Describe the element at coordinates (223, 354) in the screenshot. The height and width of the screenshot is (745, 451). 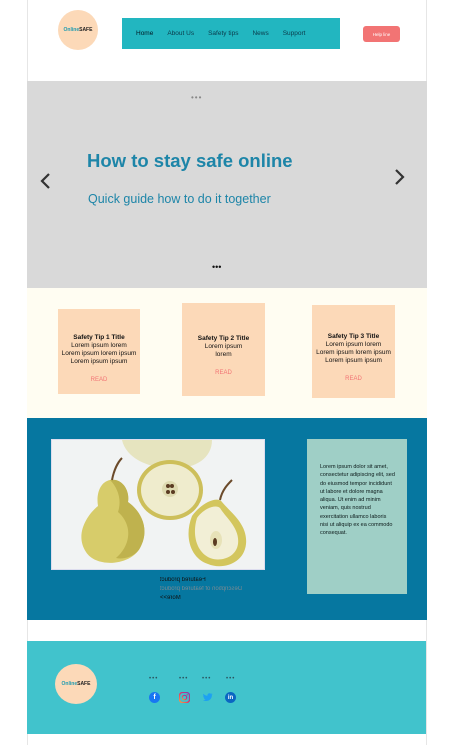
I see `tip-text: lorem` at that location.